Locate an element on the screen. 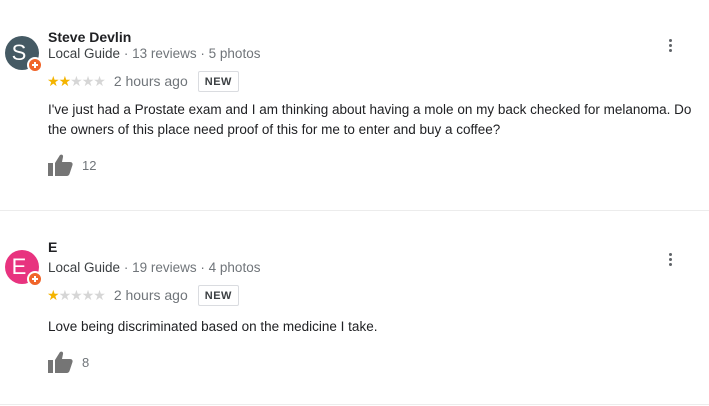 The height and width of the screenshot is (406, 709). like-button: 12 is located at coordinates (72, 165).